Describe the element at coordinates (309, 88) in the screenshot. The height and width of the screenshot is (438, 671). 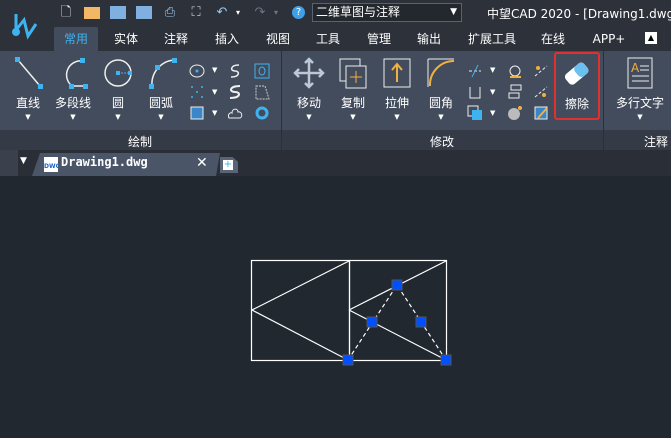
I see `move-button: 移动 ▼` at that location.